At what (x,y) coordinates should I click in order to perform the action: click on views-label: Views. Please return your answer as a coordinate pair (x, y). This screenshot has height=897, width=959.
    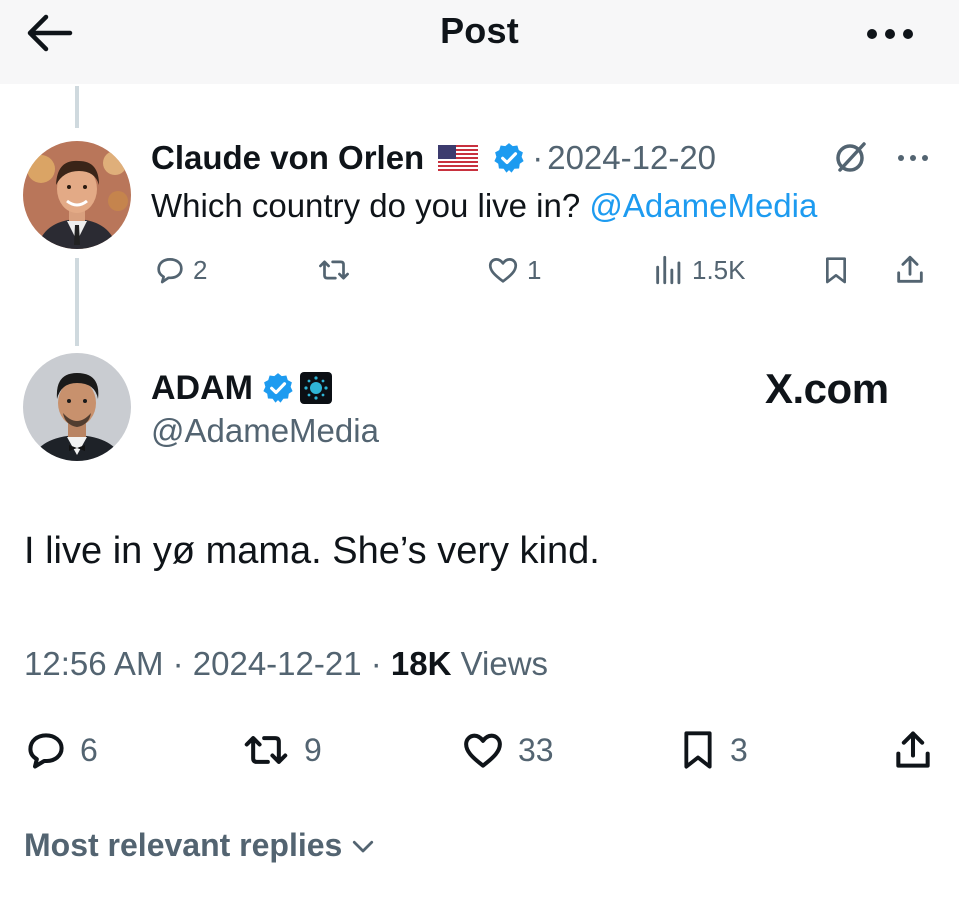
    Looking at the image, I should click on (500, 663).